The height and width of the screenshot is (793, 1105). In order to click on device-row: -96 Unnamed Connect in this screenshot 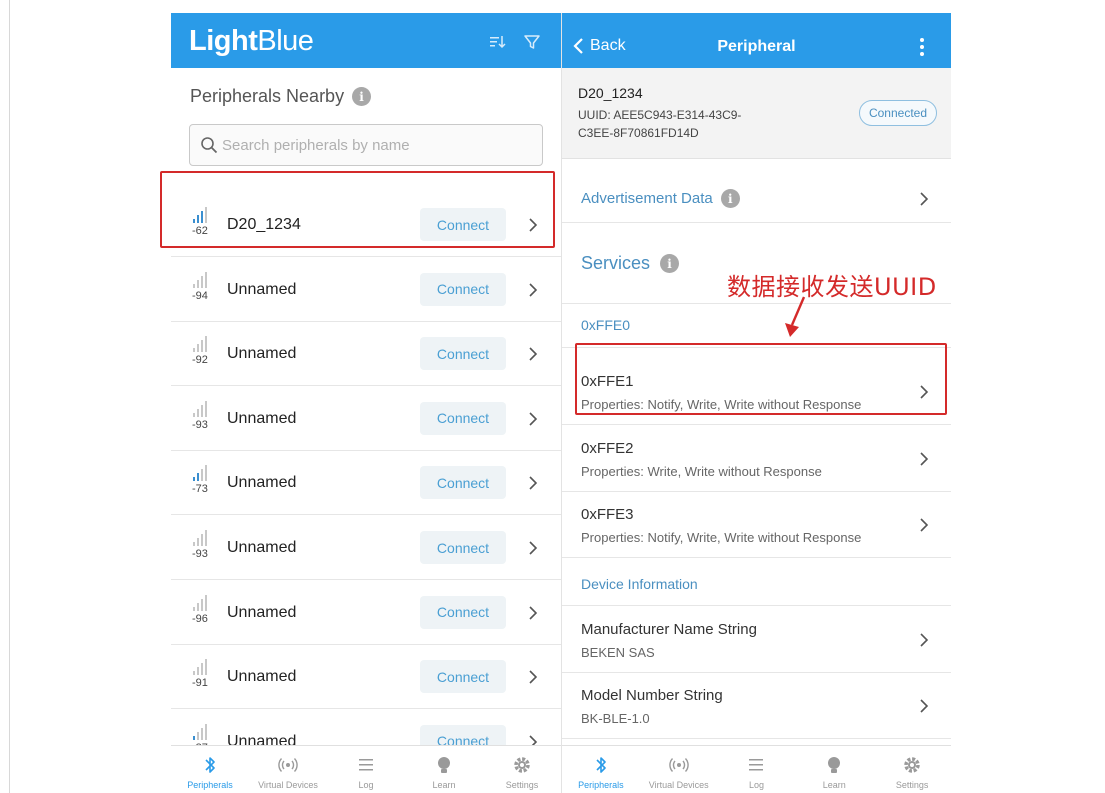, I will do `click(366, 613)`.